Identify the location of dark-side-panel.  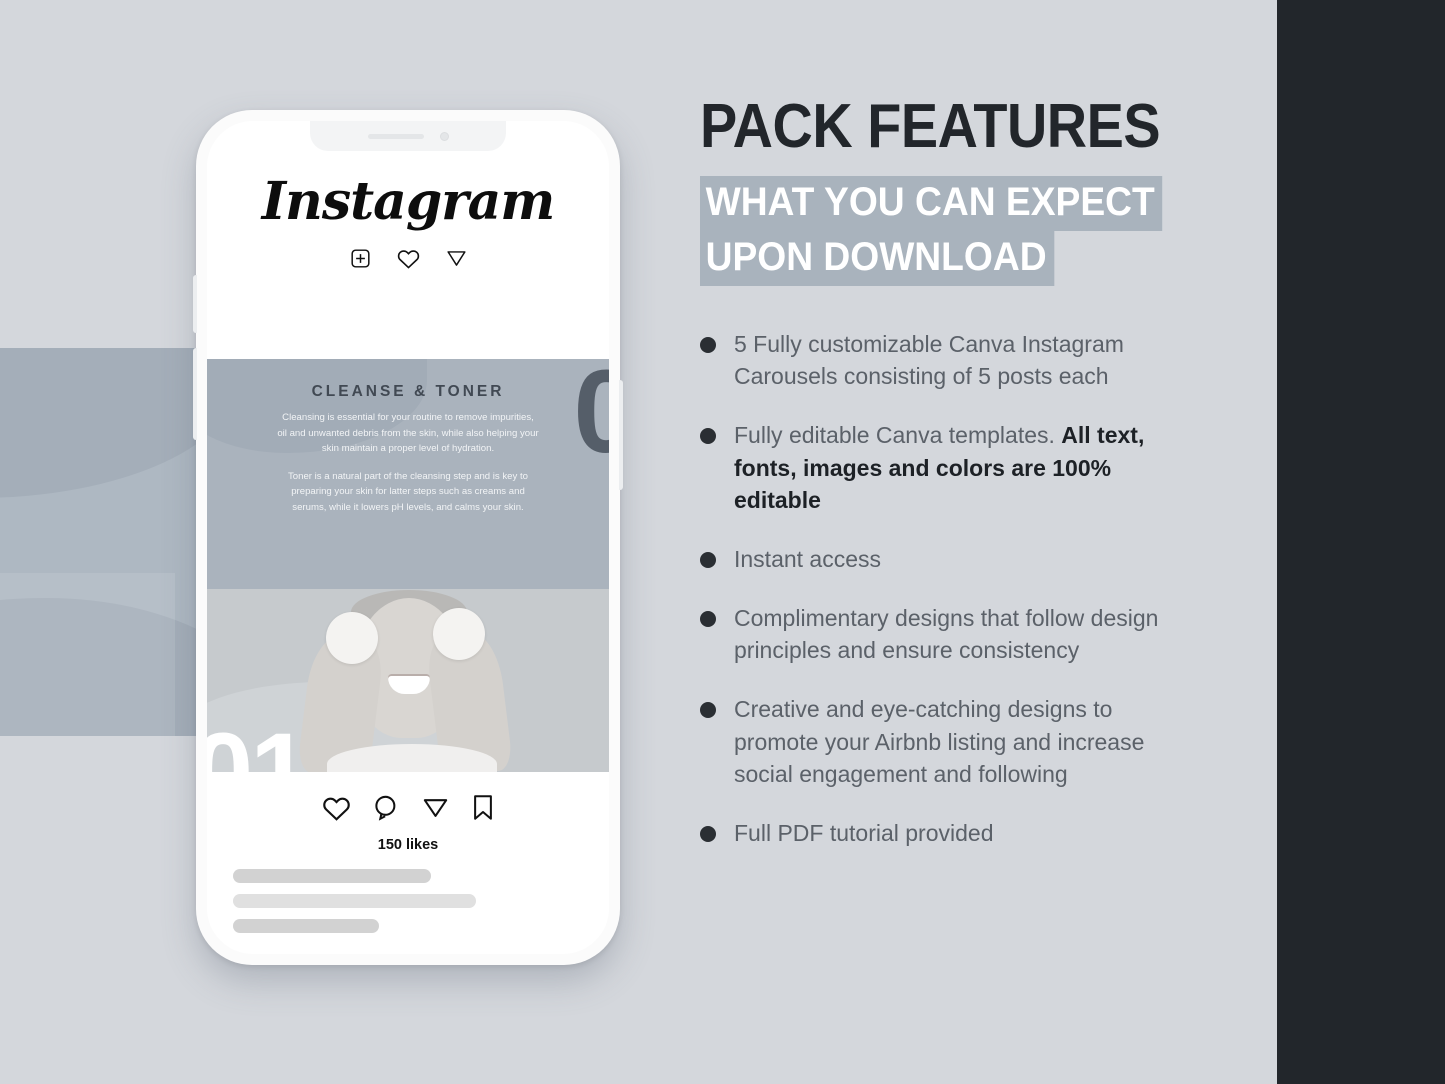
(1361, 542).